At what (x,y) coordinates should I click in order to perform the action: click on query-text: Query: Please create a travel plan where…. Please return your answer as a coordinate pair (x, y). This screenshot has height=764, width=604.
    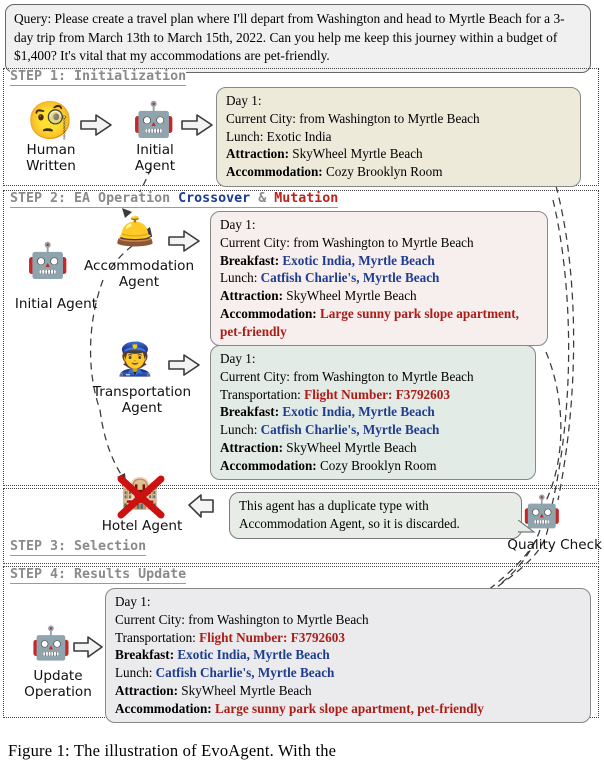
    Looking at the image, I should click on (289, 37).